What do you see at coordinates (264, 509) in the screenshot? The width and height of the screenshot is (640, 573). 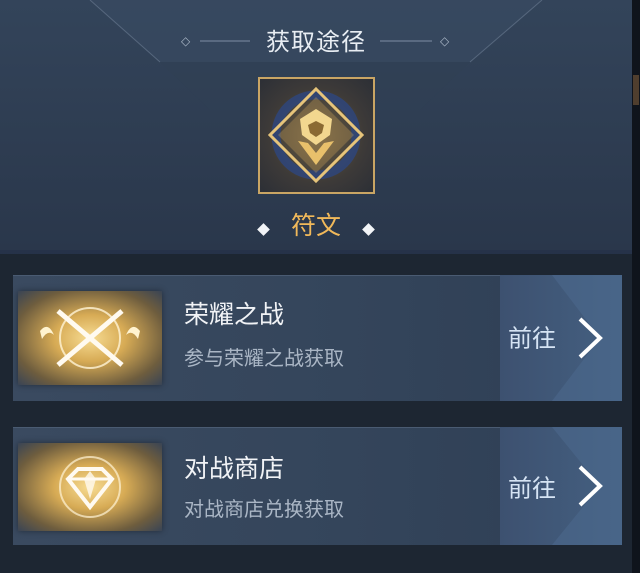 I see `source-subtitle: 对战商店兑换获取` at bounding box center [264, 509].